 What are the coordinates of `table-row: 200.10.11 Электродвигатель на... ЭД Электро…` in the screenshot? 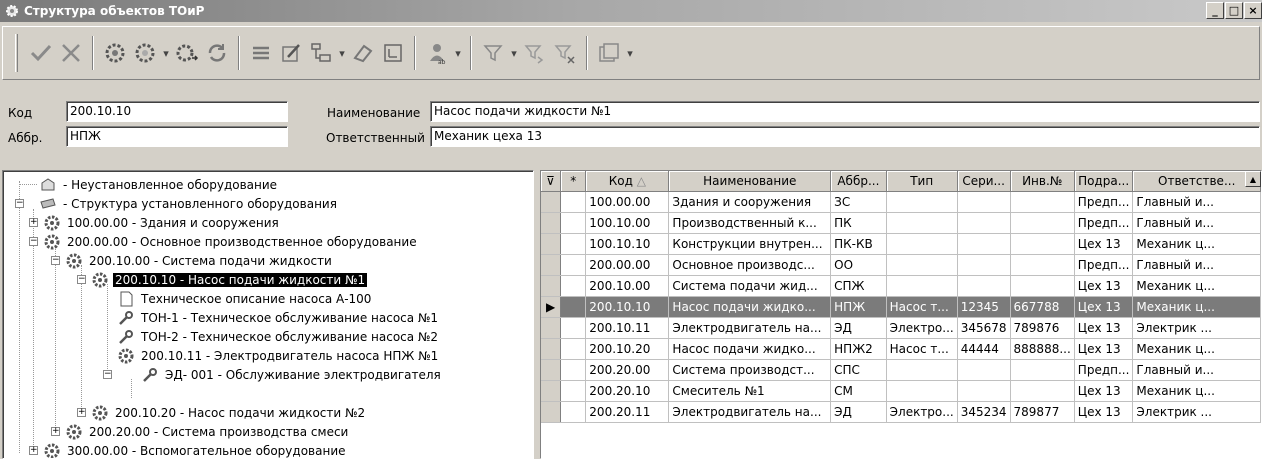 It's located at (901, 328).